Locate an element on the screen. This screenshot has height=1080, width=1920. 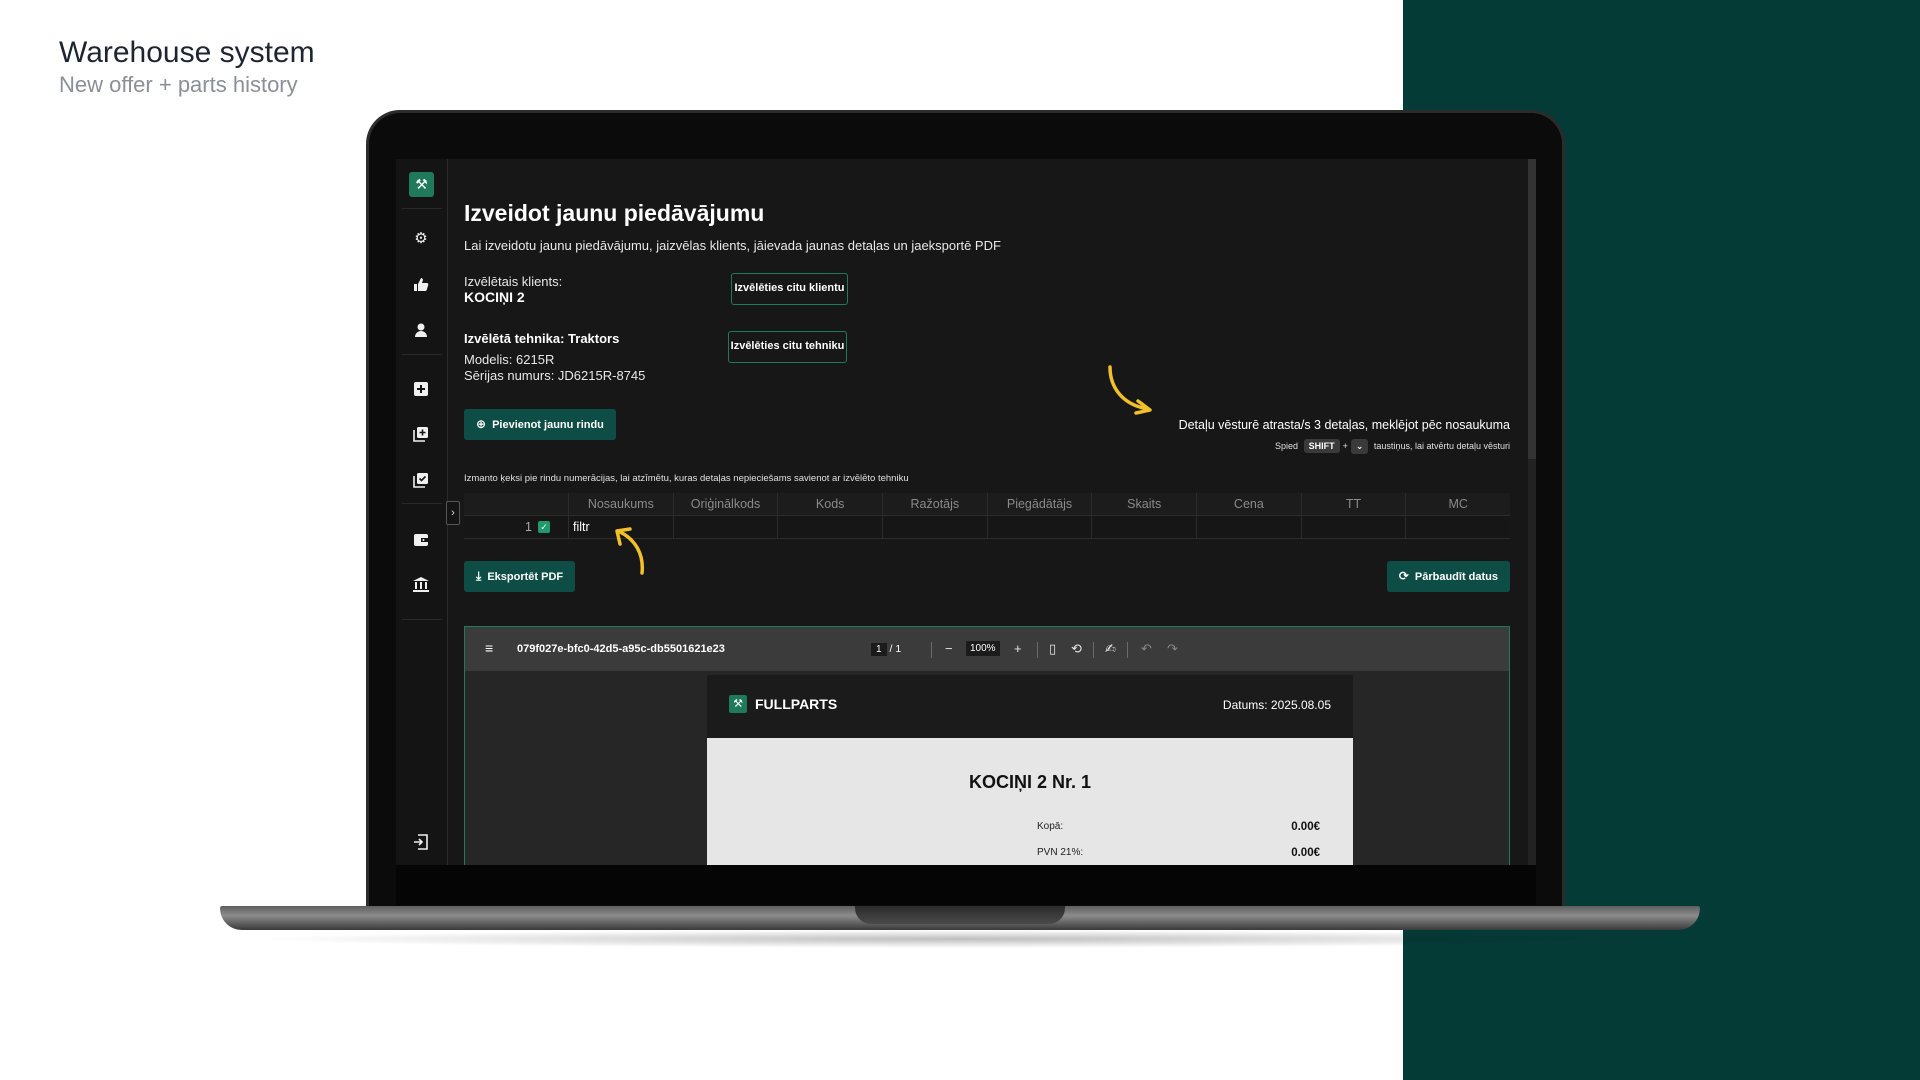
undo-icon: ↶ is located at coordinates (1146, 649).